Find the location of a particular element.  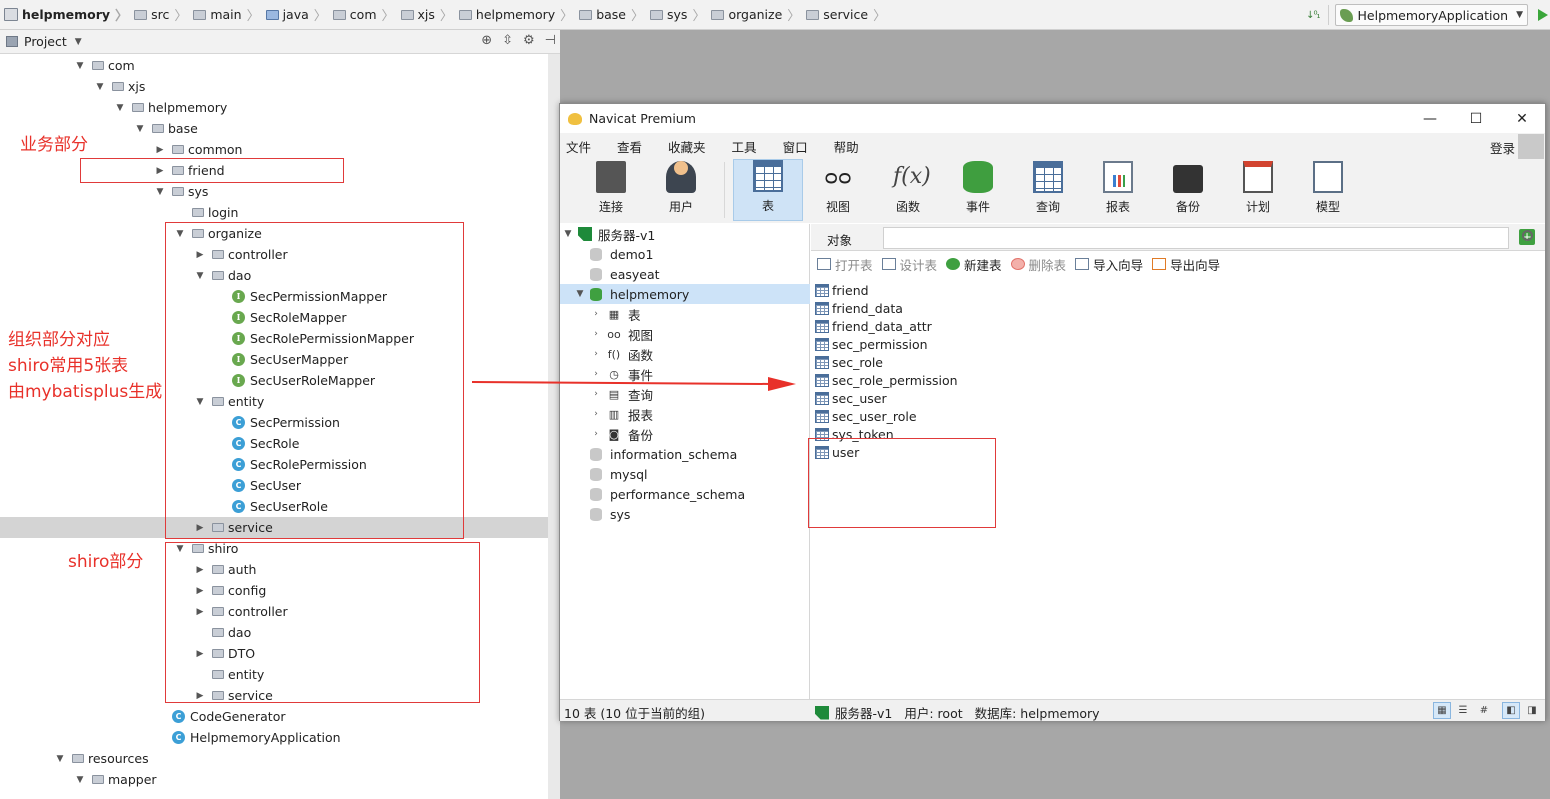

table-item: sec_user is located at coordinates (851, 398).